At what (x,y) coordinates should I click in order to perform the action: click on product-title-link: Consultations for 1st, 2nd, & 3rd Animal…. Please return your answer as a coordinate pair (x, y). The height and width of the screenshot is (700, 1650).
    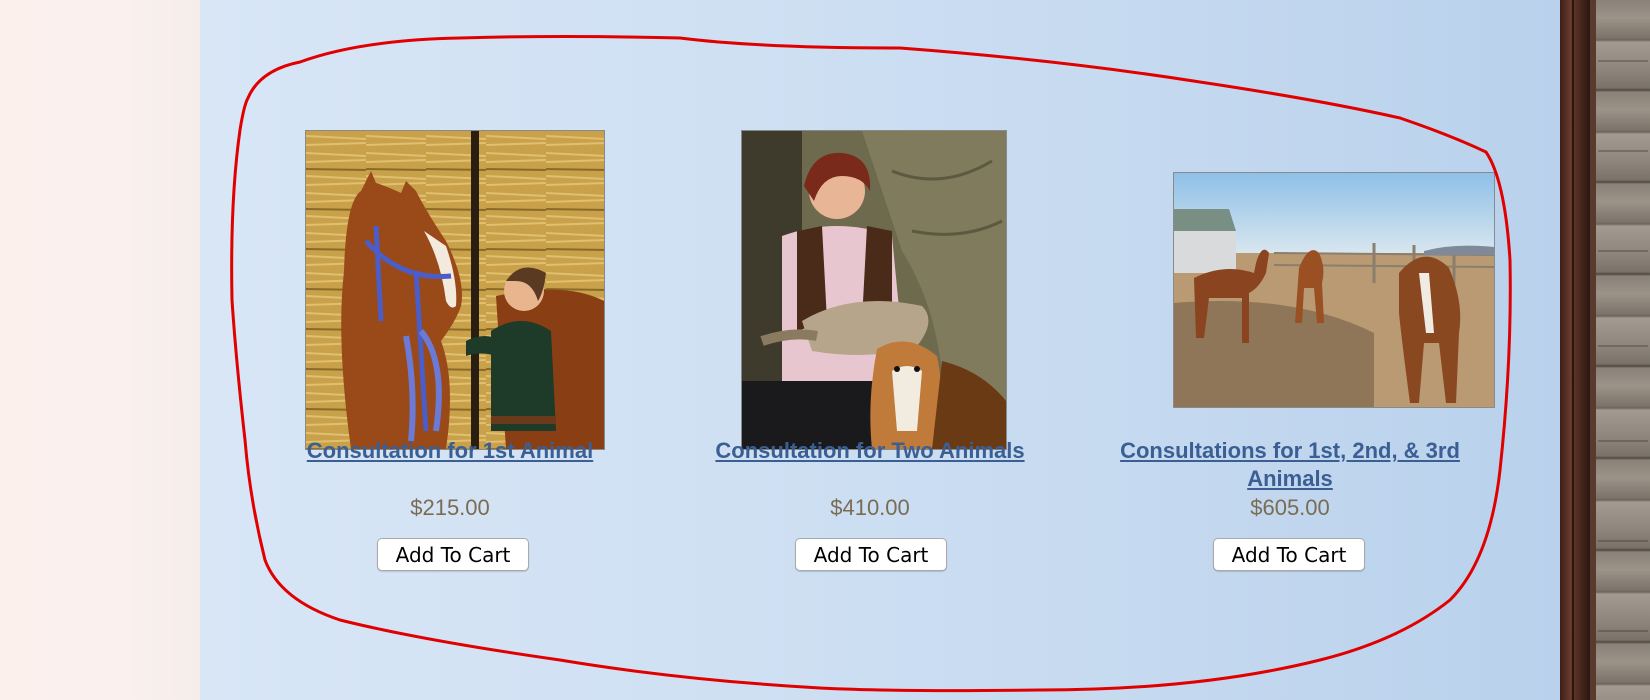
    Looking at the image, I should click on (1290, 465).